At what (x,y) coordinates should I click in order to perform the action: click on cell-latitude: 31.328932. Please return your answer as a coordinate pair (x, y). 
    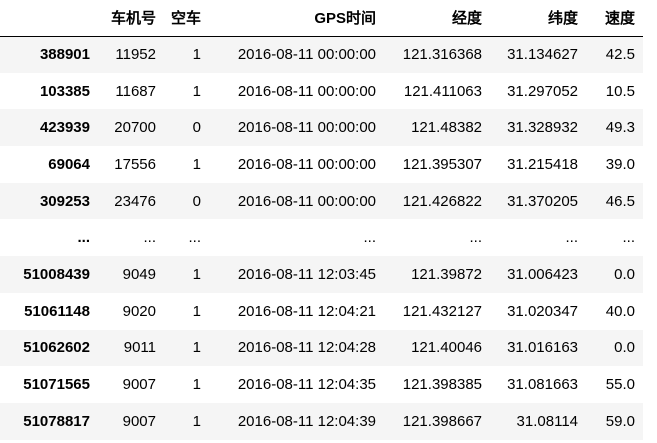
    Looking at the image, I should click on (542, 128).